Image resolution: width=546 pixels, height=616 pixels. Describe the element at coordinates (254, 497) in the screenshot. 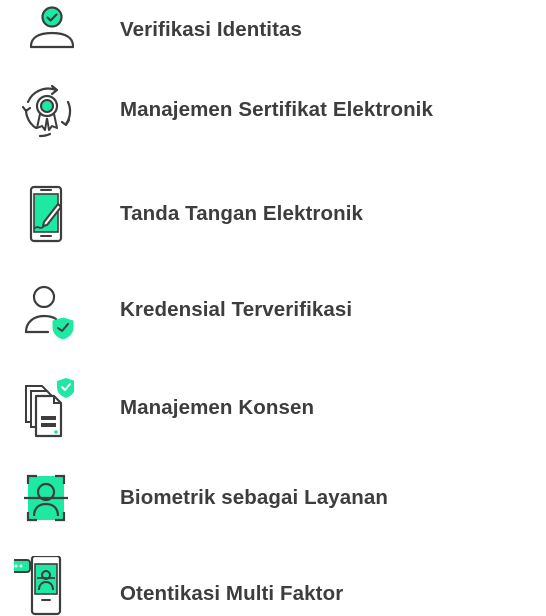

I see `list-item-label: Biometrik sebagai Layanan` at that location.